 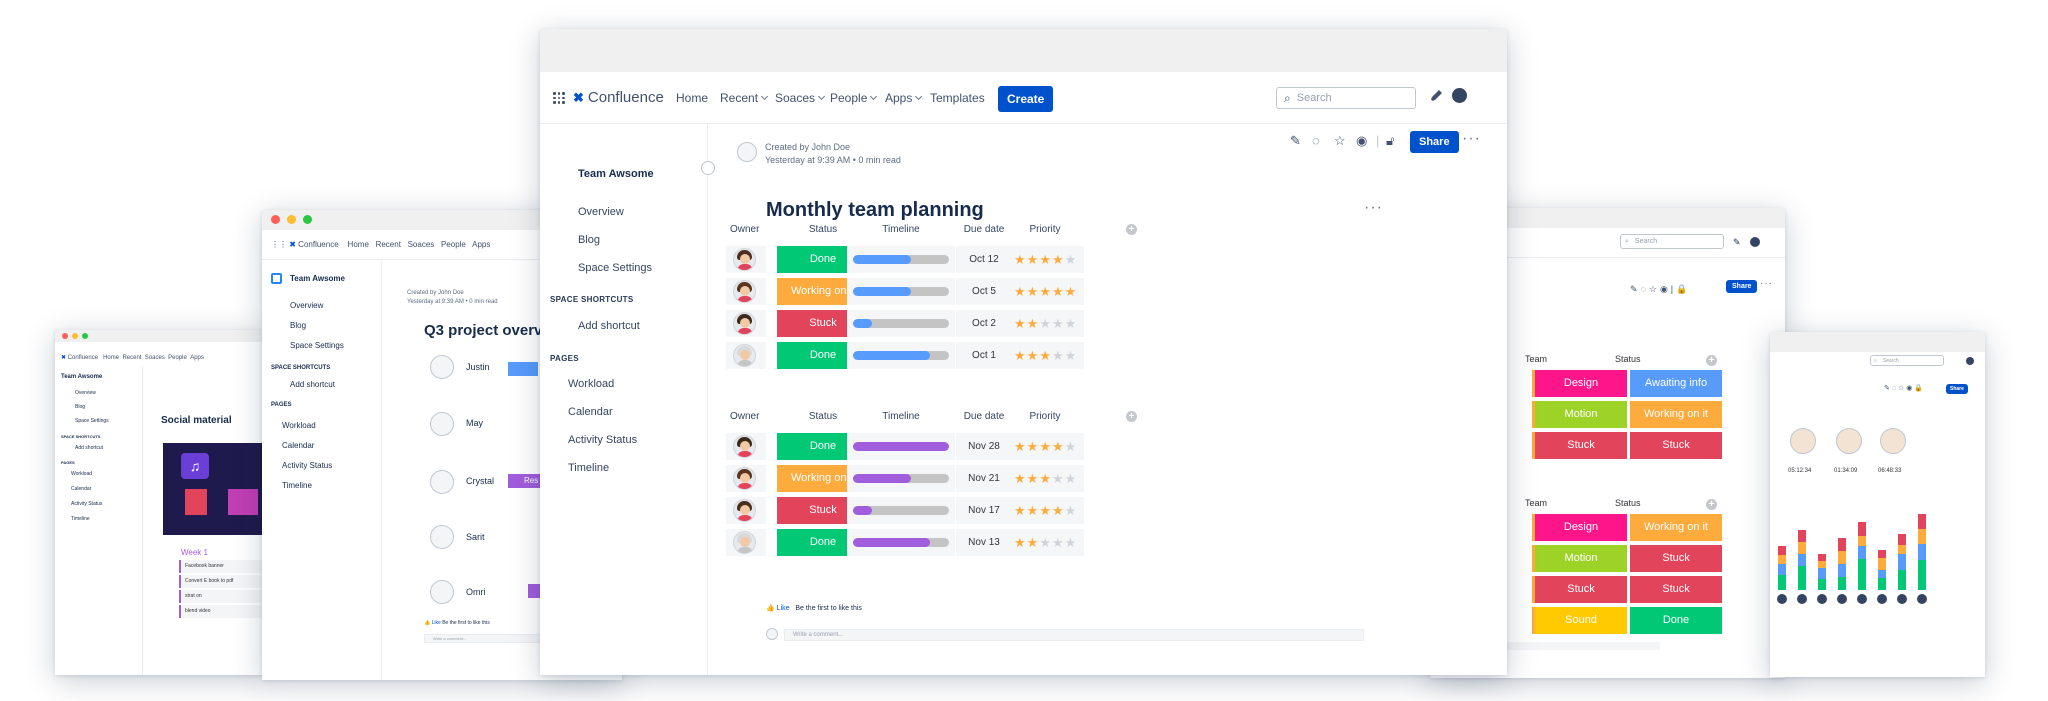 I want to click on star-icon: ☆, so click(x=1340, y=141).